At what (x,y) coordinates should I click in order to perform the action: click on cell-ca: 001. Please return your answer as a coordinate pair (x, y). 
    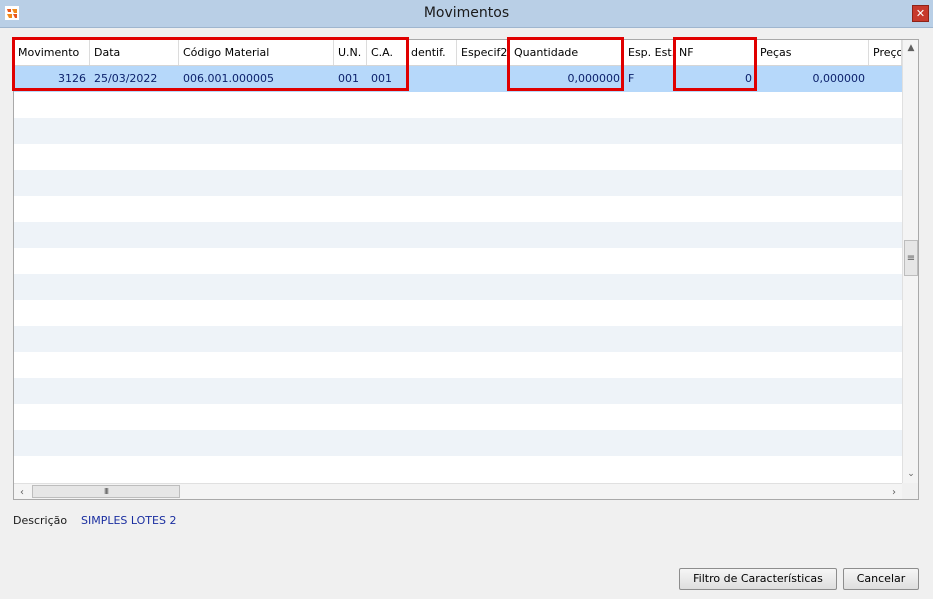
    Looking at the image, I should click on (387, 79).